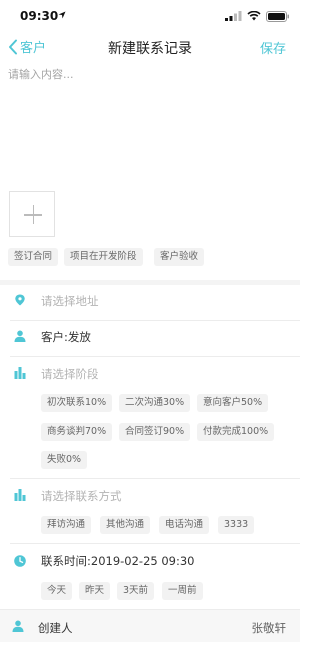 Image resolution: width=320 pixels, height=649 pixels. I want to click on creator-name: 张敬轩, so click(269, 628).